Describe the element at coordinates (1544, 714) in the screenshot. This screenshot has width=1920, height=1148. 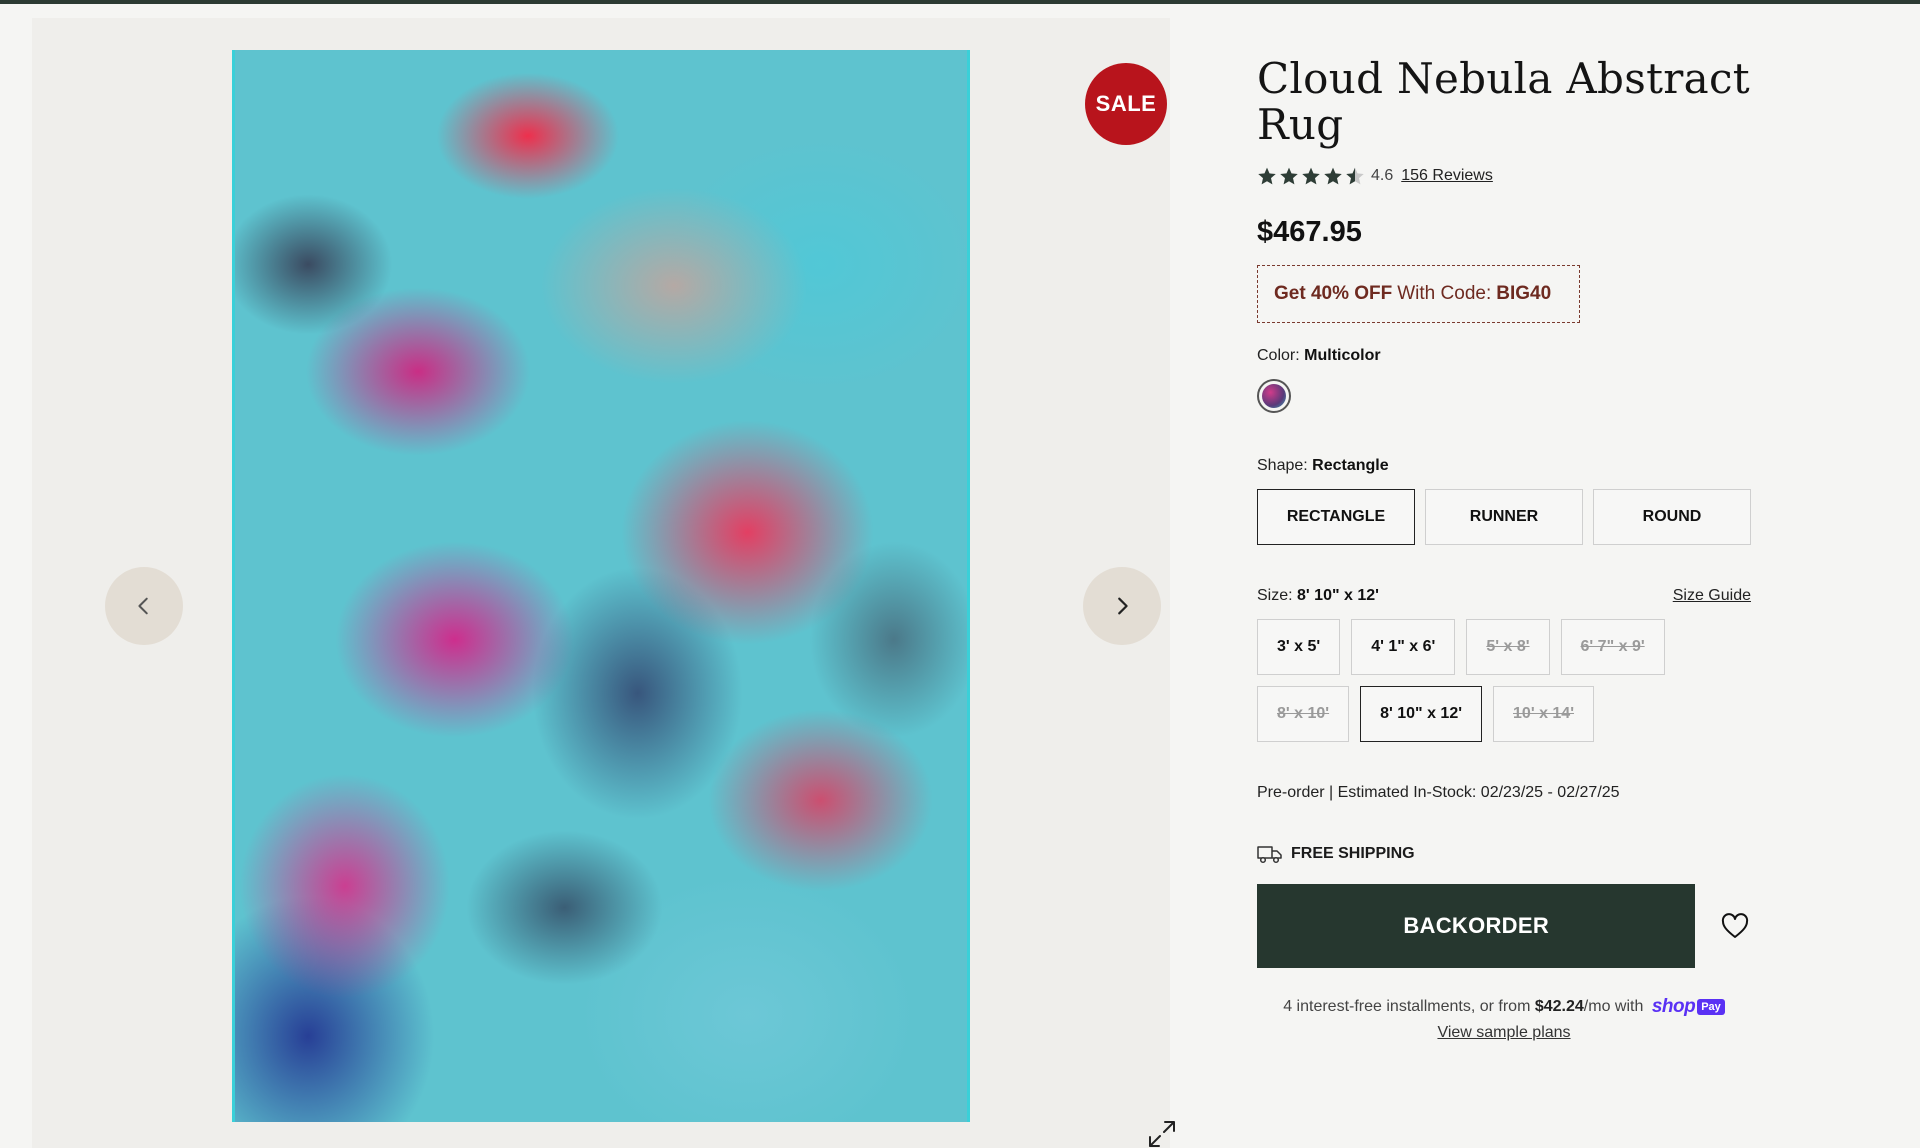
I see `size-option: 10' x 14'` at that location.